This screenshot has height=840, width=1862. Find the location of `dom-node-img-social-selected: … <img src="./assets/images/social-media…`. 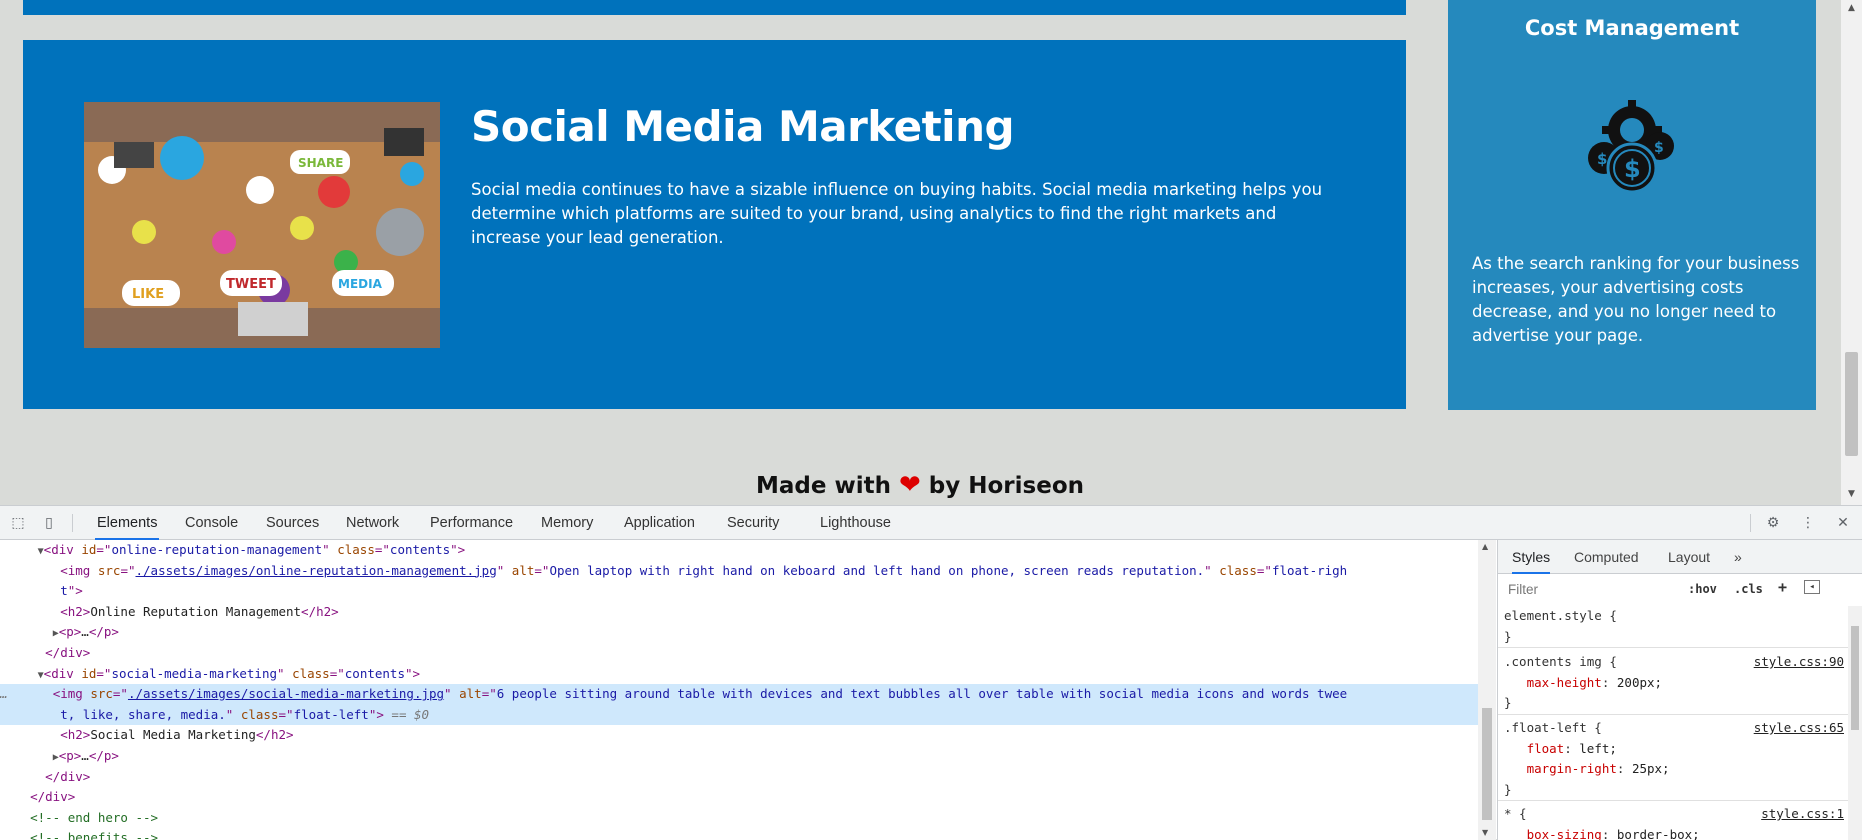

dom-node-img-social-selected: … <img src="./assets/images/social-media… is located at coordinates (739, 694).